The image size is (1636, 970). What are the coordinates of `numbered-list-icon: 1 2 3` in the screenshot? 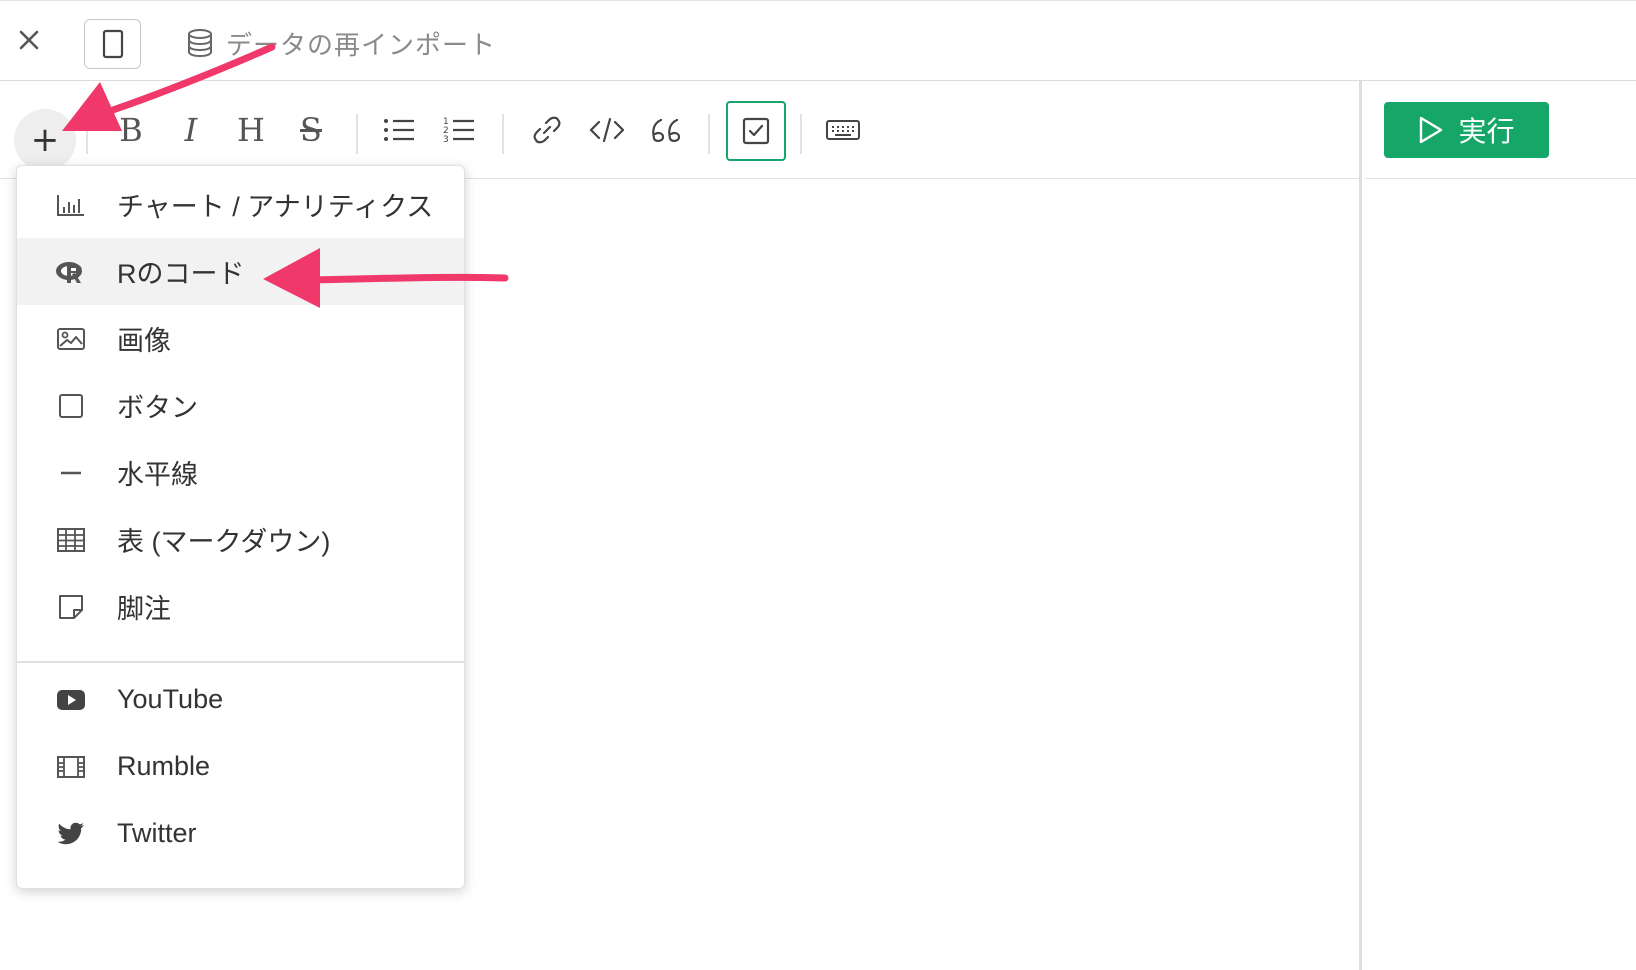 It's located at (458, 131).